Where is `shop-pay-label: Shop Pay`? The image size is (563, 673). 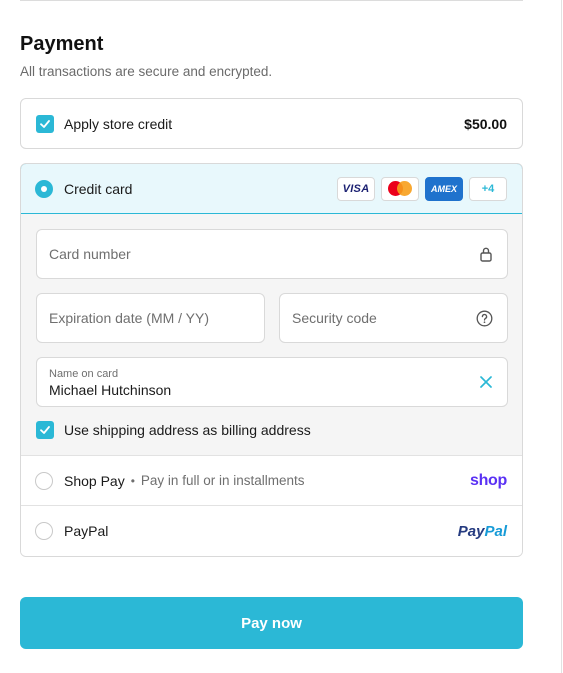 shop-pay-label: Shop Pay is located at coordinates (94, 480).